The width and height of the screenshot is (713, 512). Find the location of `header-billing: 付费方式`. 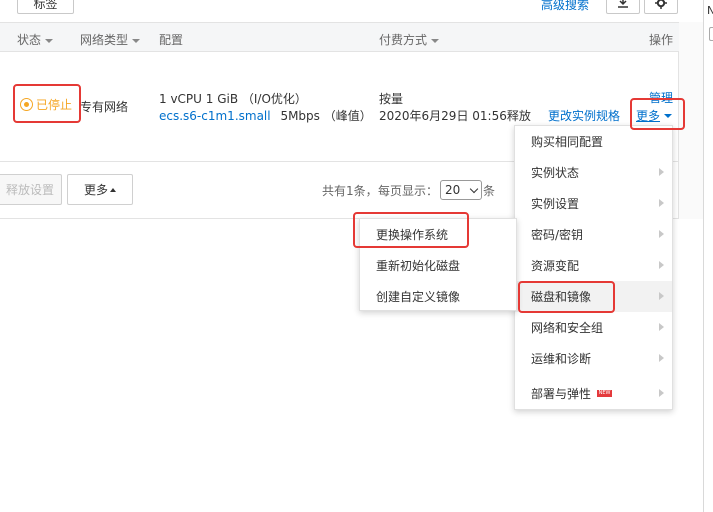

header-billing: 付费方式 is located at coordinates (409, 39).